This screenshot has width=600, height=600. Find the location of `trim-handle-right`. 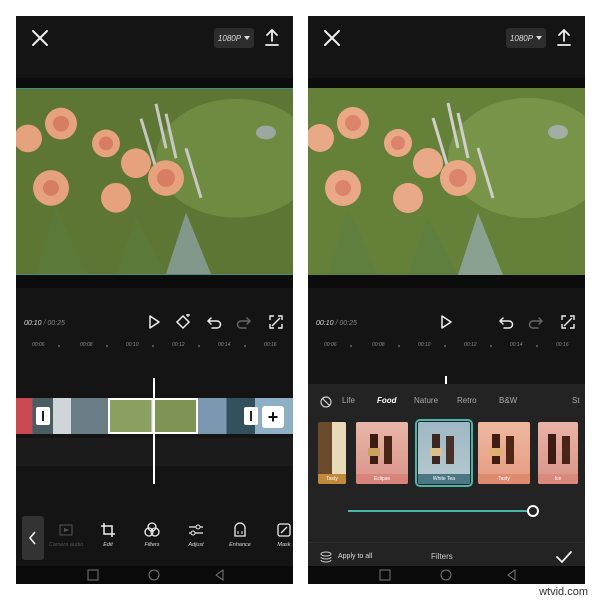

trim-handle-right is located at coordinates (251, 416).